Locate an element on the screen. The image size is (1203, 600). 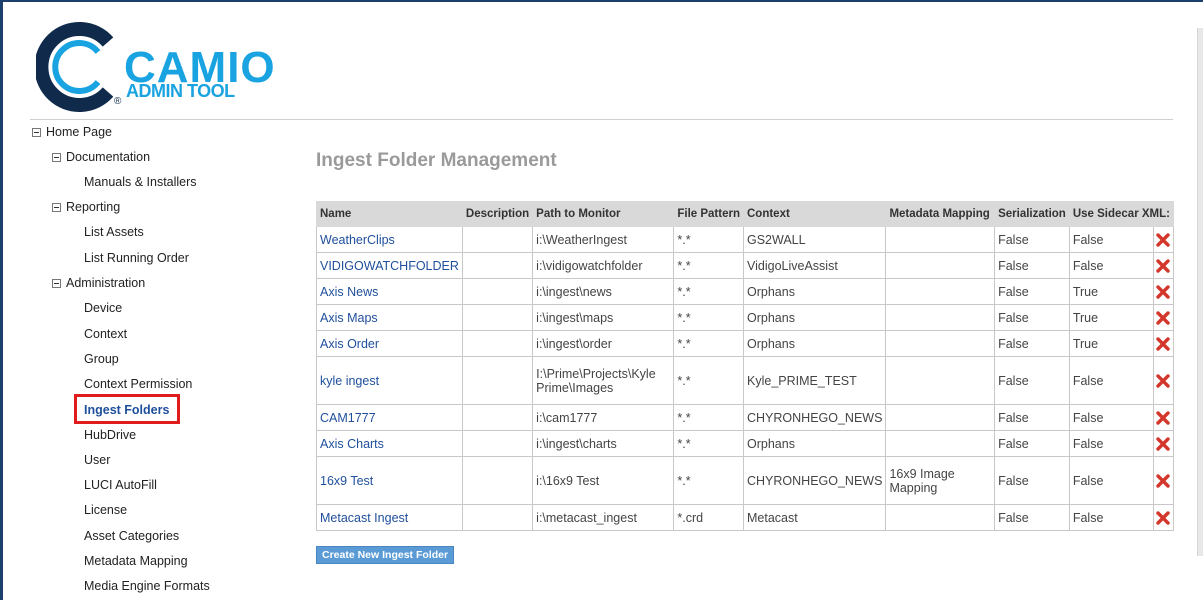
active-item-highlight is located at coordinates (127, 409).